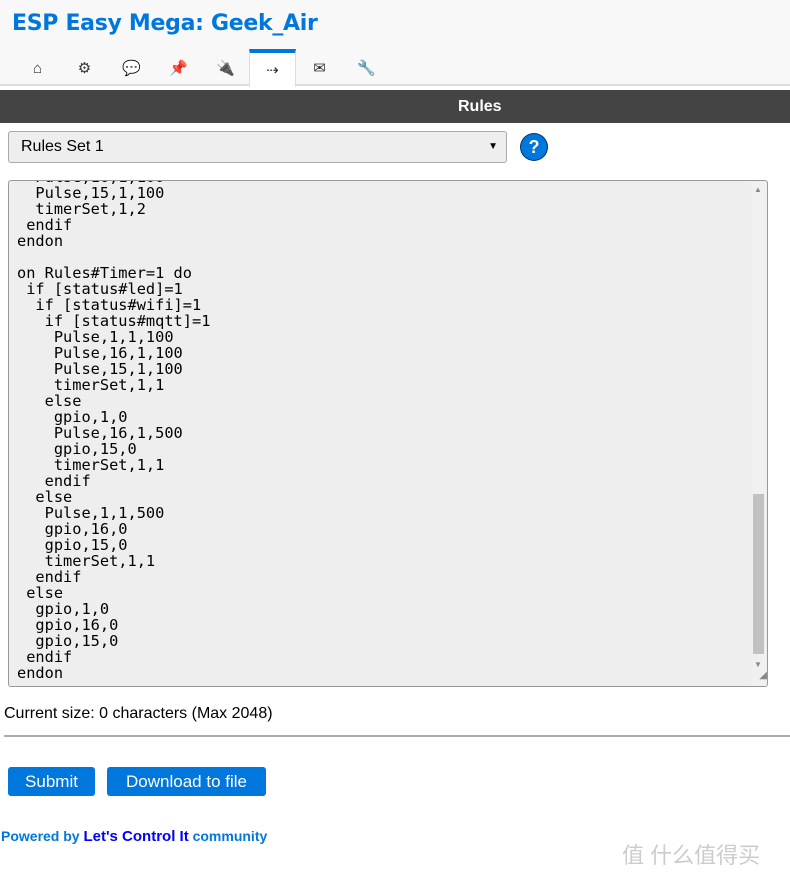  Describe the element at coordinates (534, 147) in the screenshot. I see `help-button: ?` at that location.